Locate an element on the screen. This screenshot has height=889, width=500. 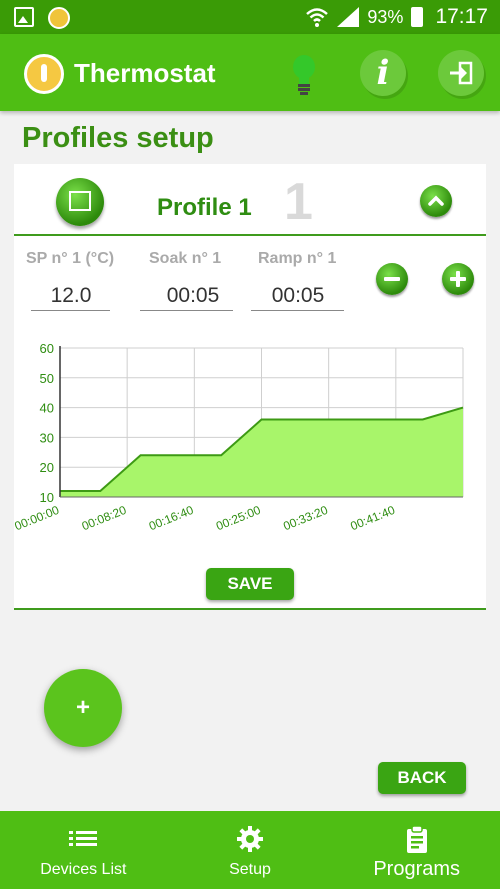
bottom-nav: Devices List Setup Programs is located at coordinates (250, 850).